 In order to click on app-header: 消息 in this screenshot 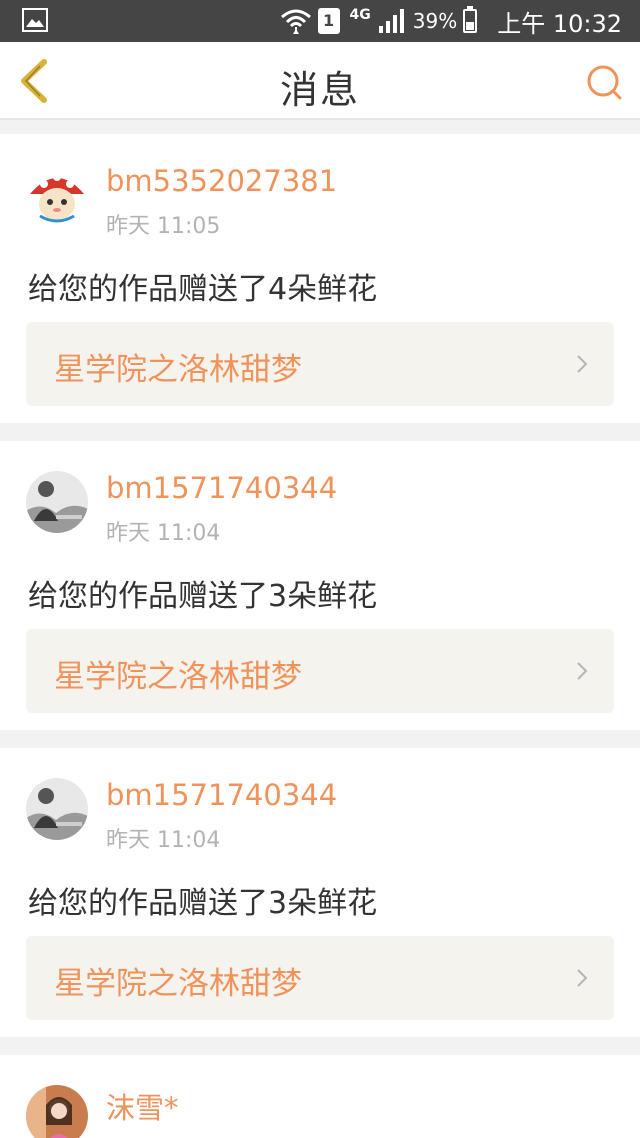, I will do `click(320, 81)`.